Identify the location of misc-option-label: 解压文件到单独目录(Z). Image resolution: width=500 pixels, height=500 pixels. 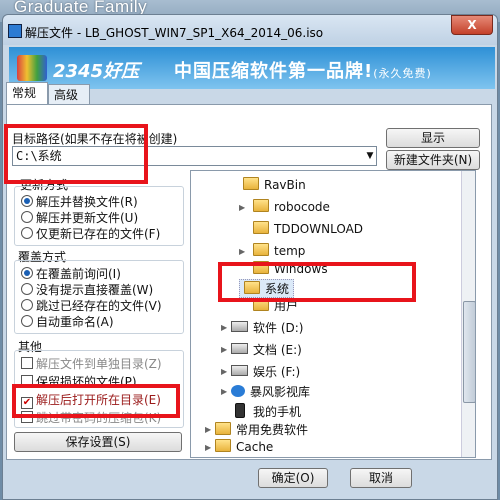
(99, 364).